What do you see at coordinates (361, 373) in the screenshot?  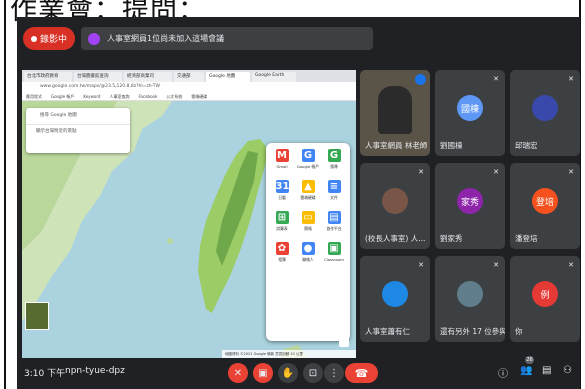 I see `leave-call-button: ☎` at bounding box center [361, 373].